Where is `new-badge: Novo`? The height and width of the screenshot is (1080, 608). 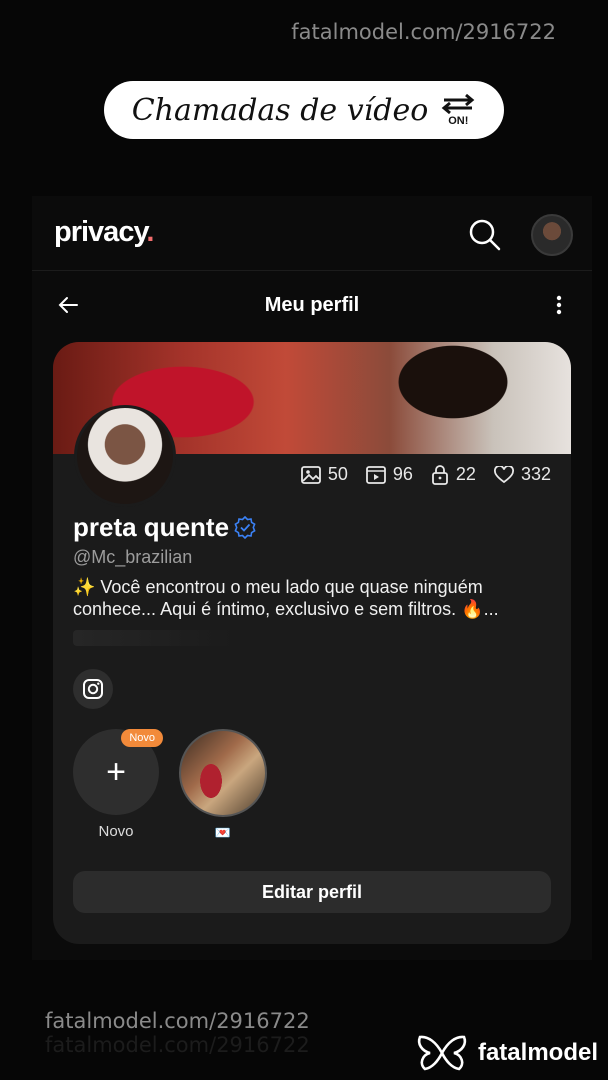
new-badge: Novo is located at coordinates (142, 738).